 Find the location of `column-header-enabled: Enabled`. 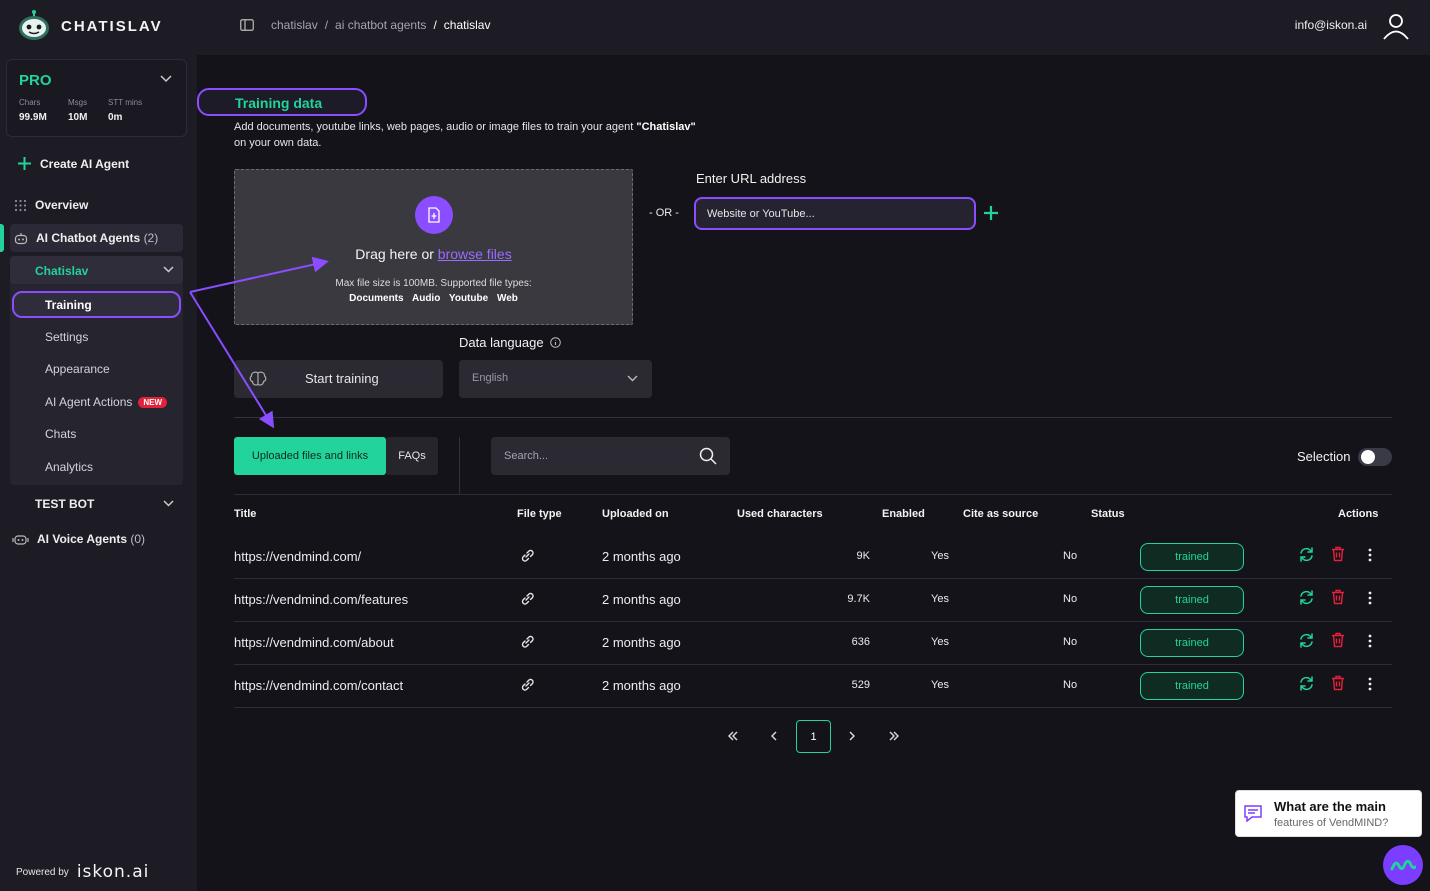

column-header-enabled: Enabled is located at coordinates (903, 514).